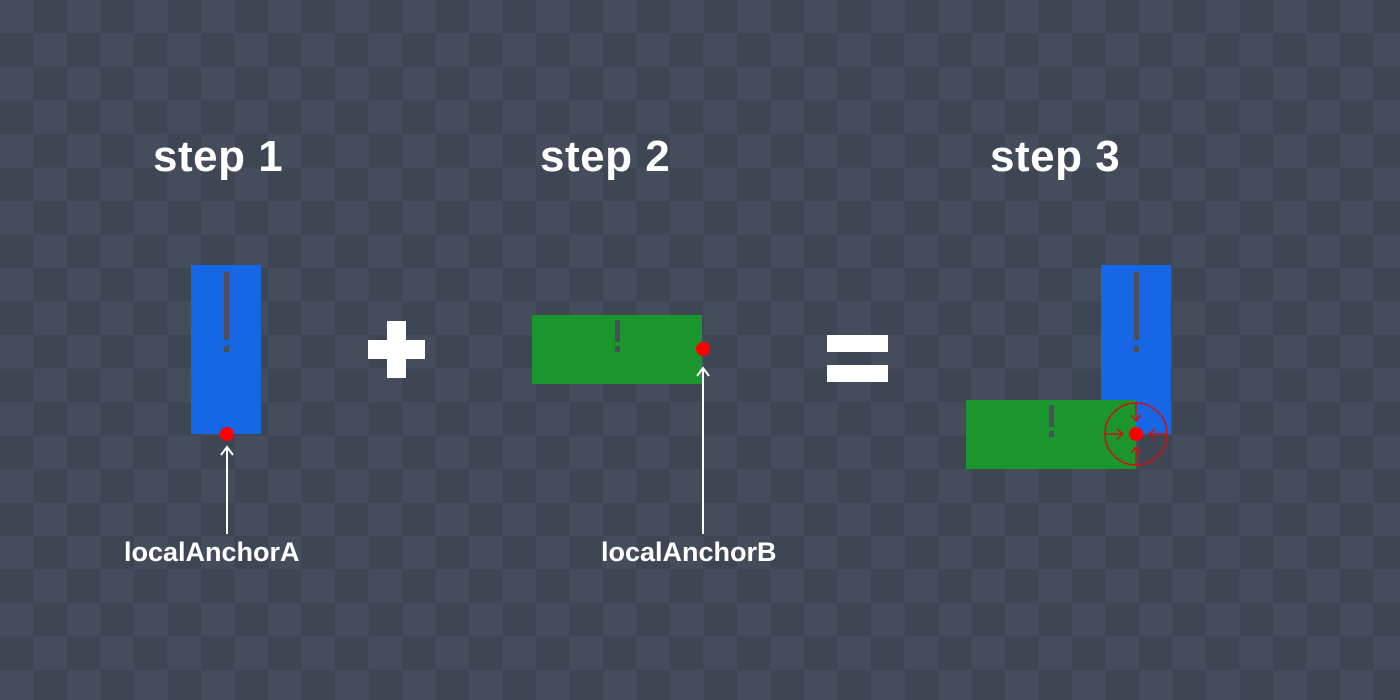  What do you see at coordinates (1136, 306) in the screenshot?
I see `joined-body-a-exclamation-bar` at bounding box center [1136, 306].